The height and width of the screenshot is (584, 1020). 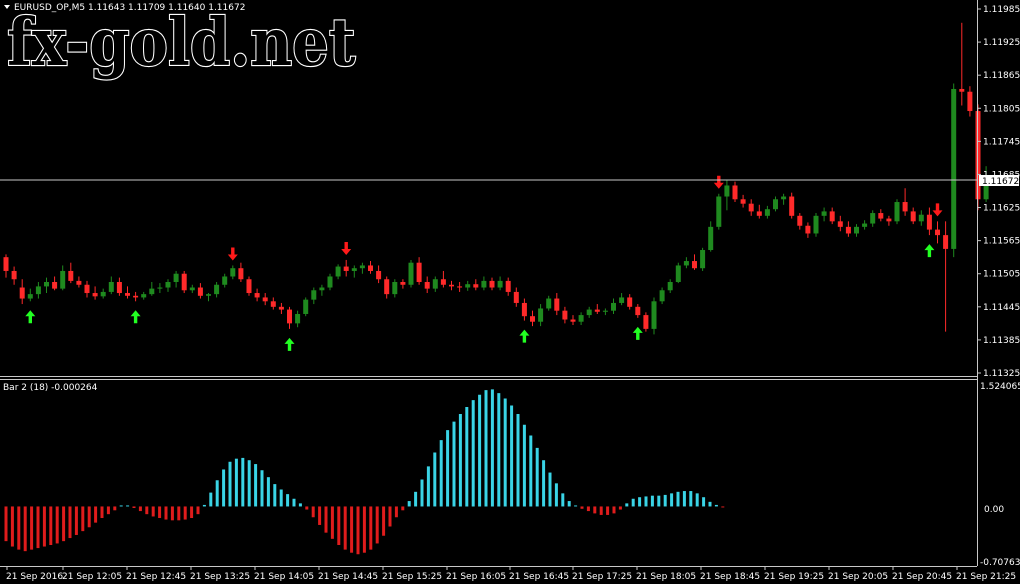 I want to click on time-axis-label: 21 Sep 19:25, so click(x=794, y=577).